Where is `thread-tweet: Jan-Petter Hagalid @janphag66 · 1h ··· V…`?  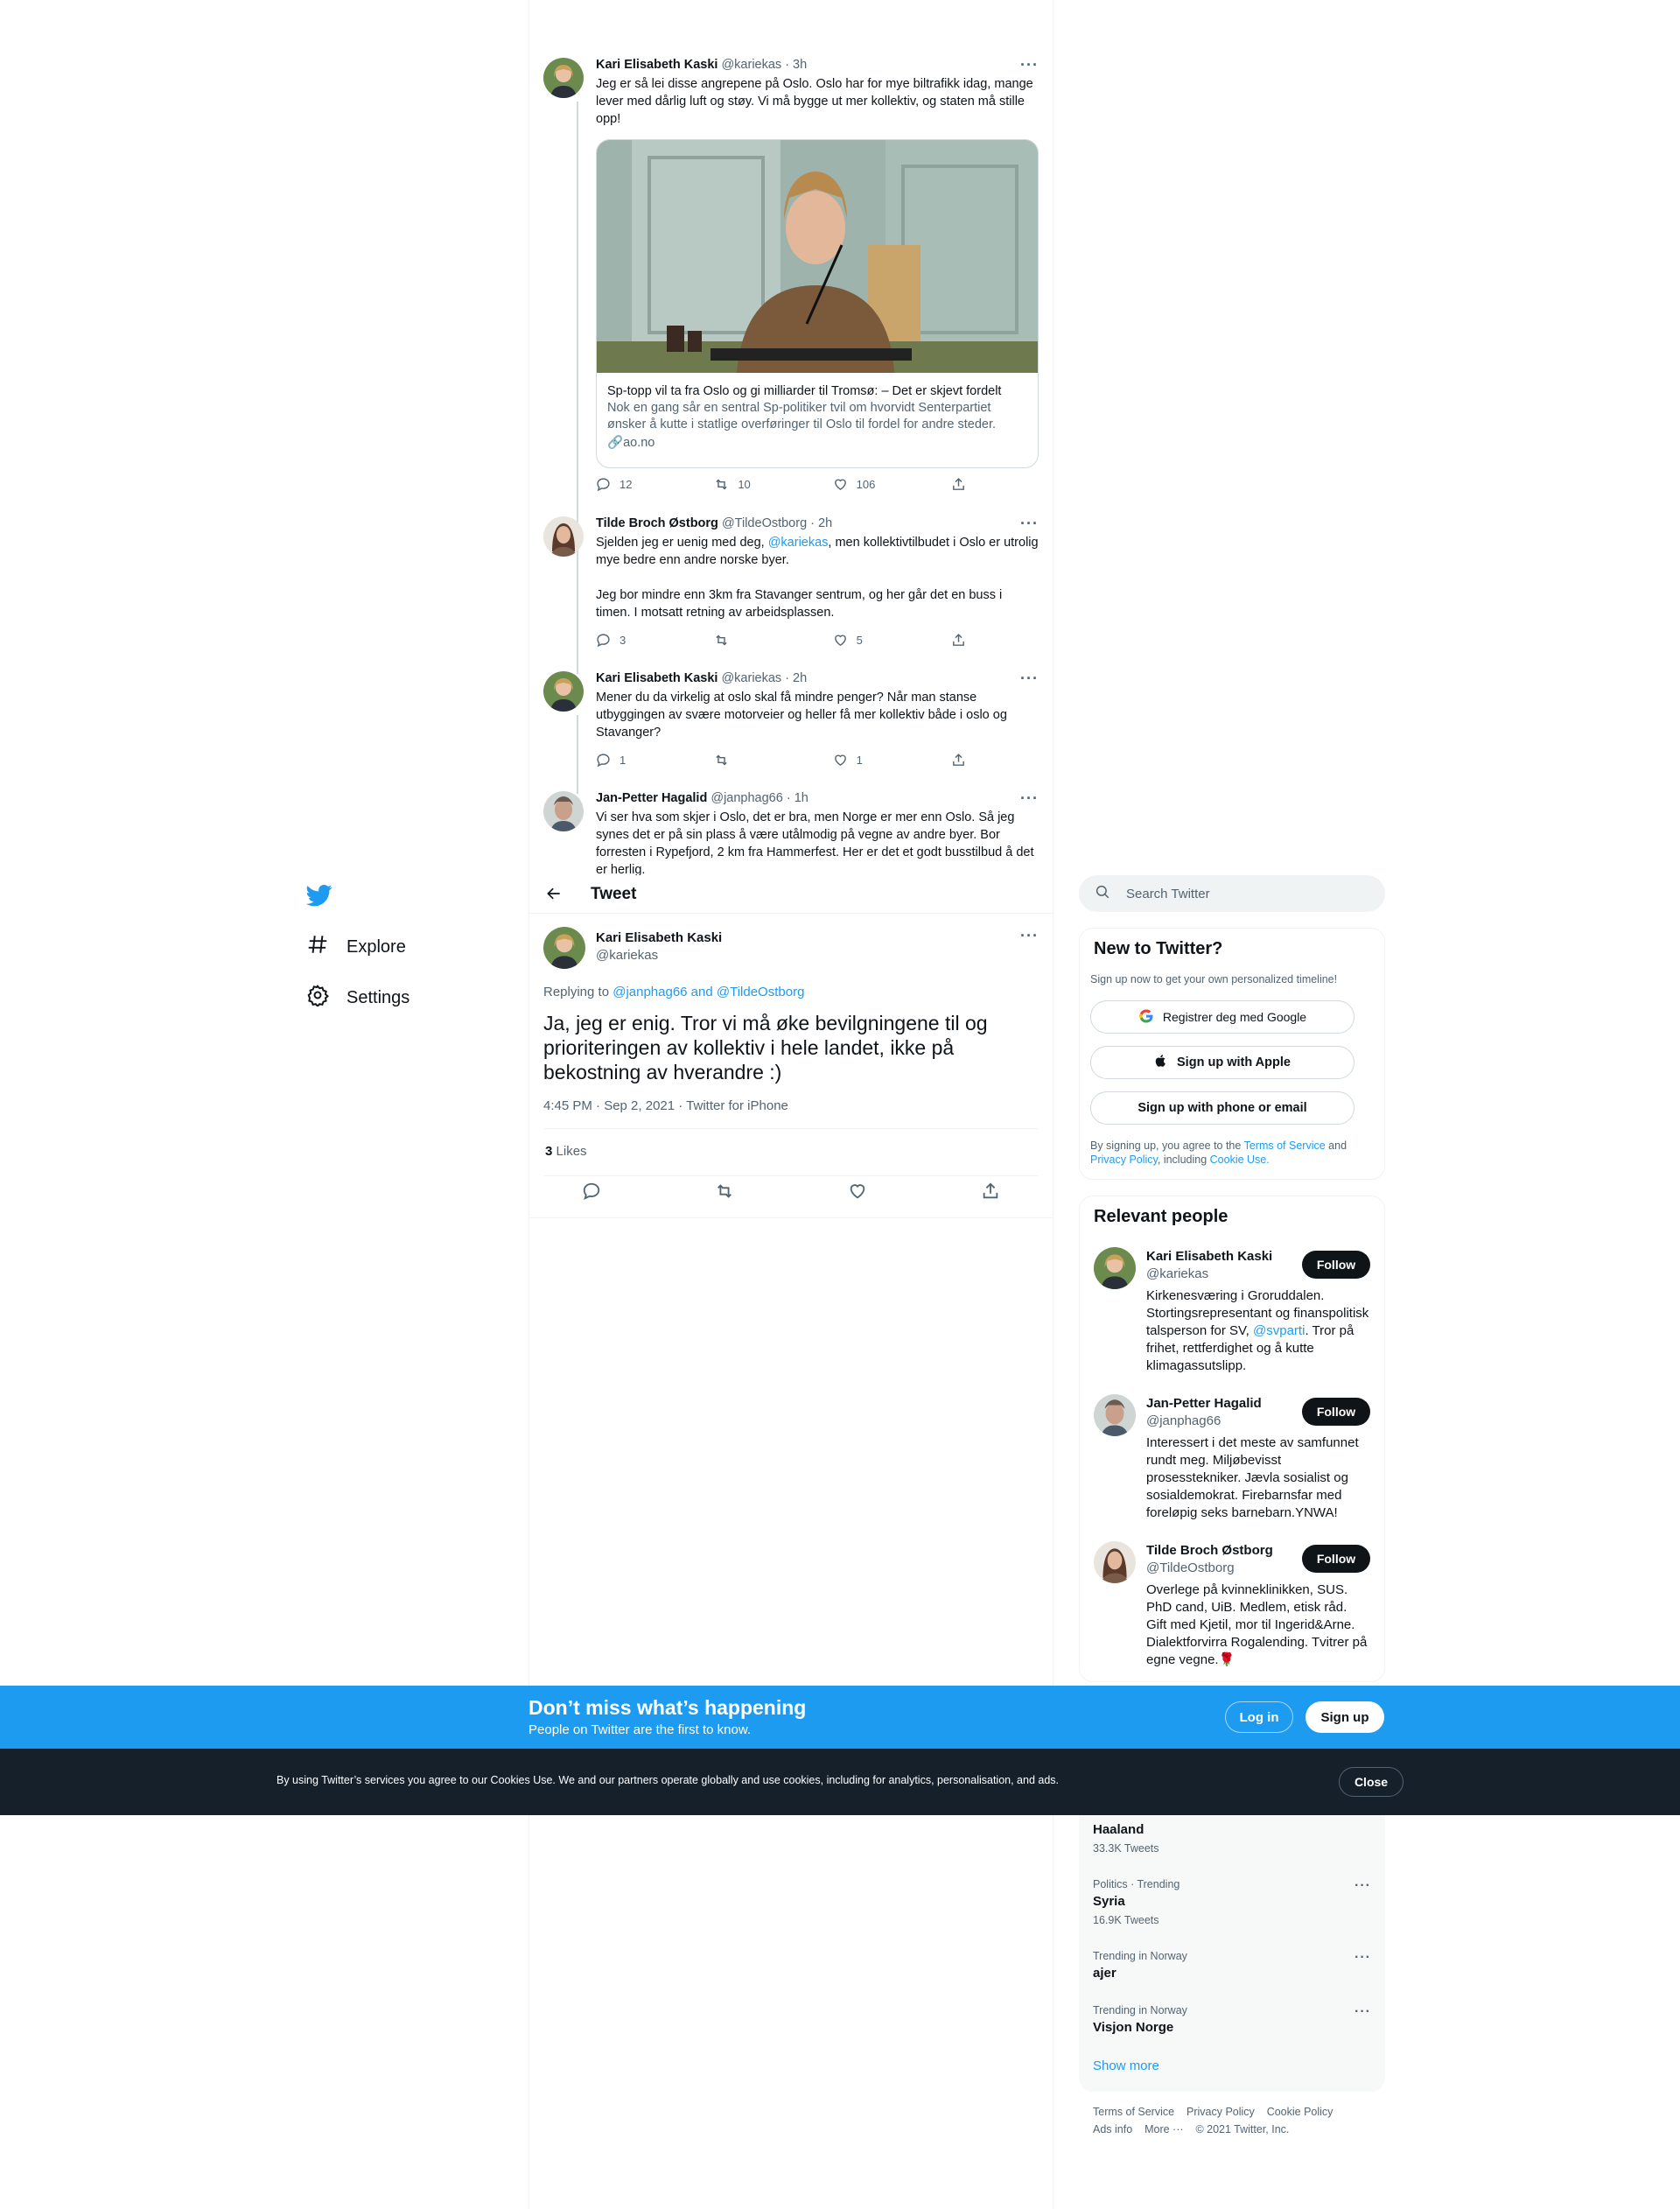
thread-tweet: Jan-Petter Hagalid @janphag66 · 1h ··· V… is located at coordinates (791, 833).